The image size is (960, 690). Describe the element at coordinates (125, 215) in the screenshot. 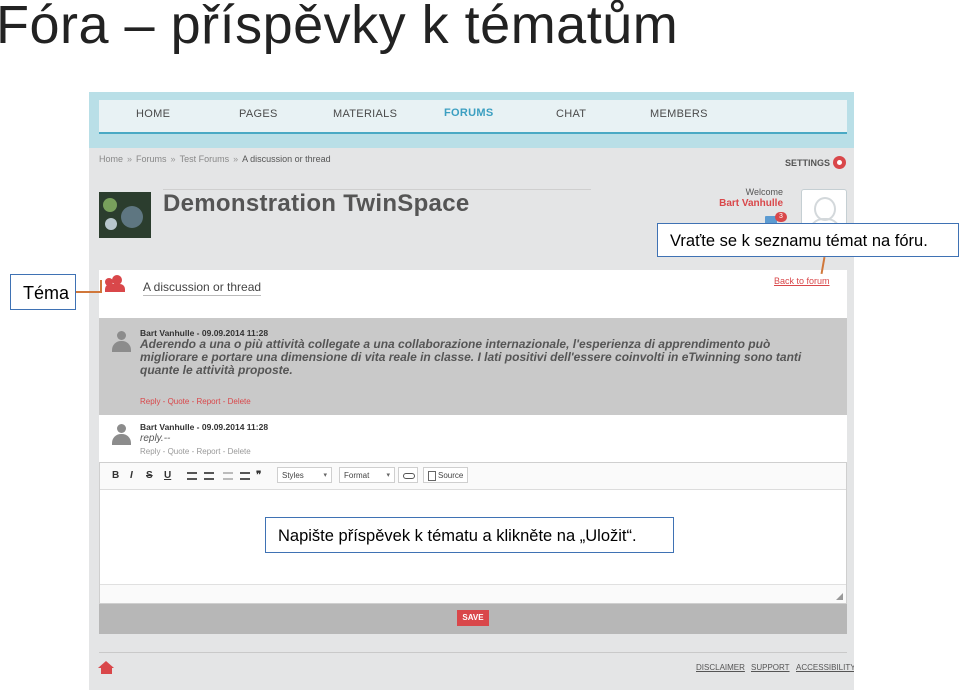

I see `twinspace-image` at that location.